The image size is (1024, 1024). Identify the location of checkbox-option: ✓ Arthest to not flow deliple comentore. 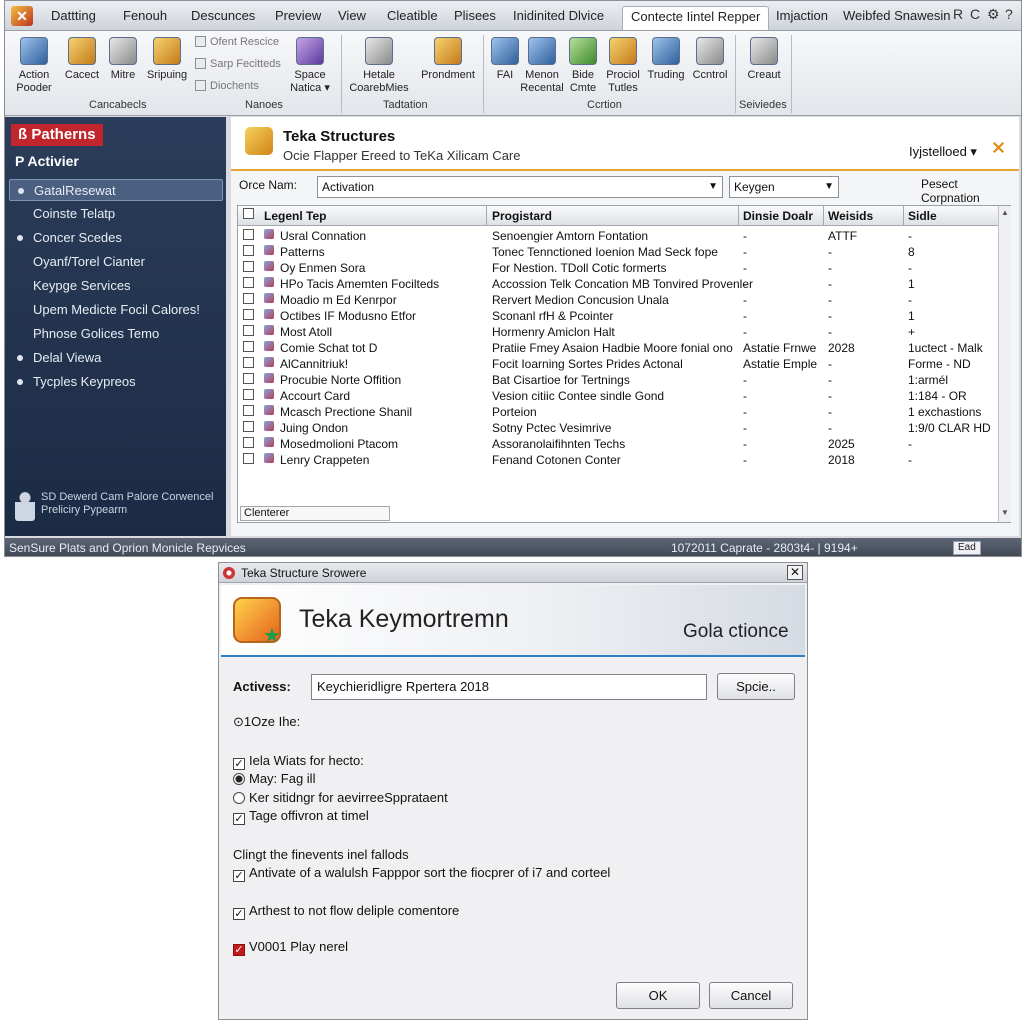
(346, 911).